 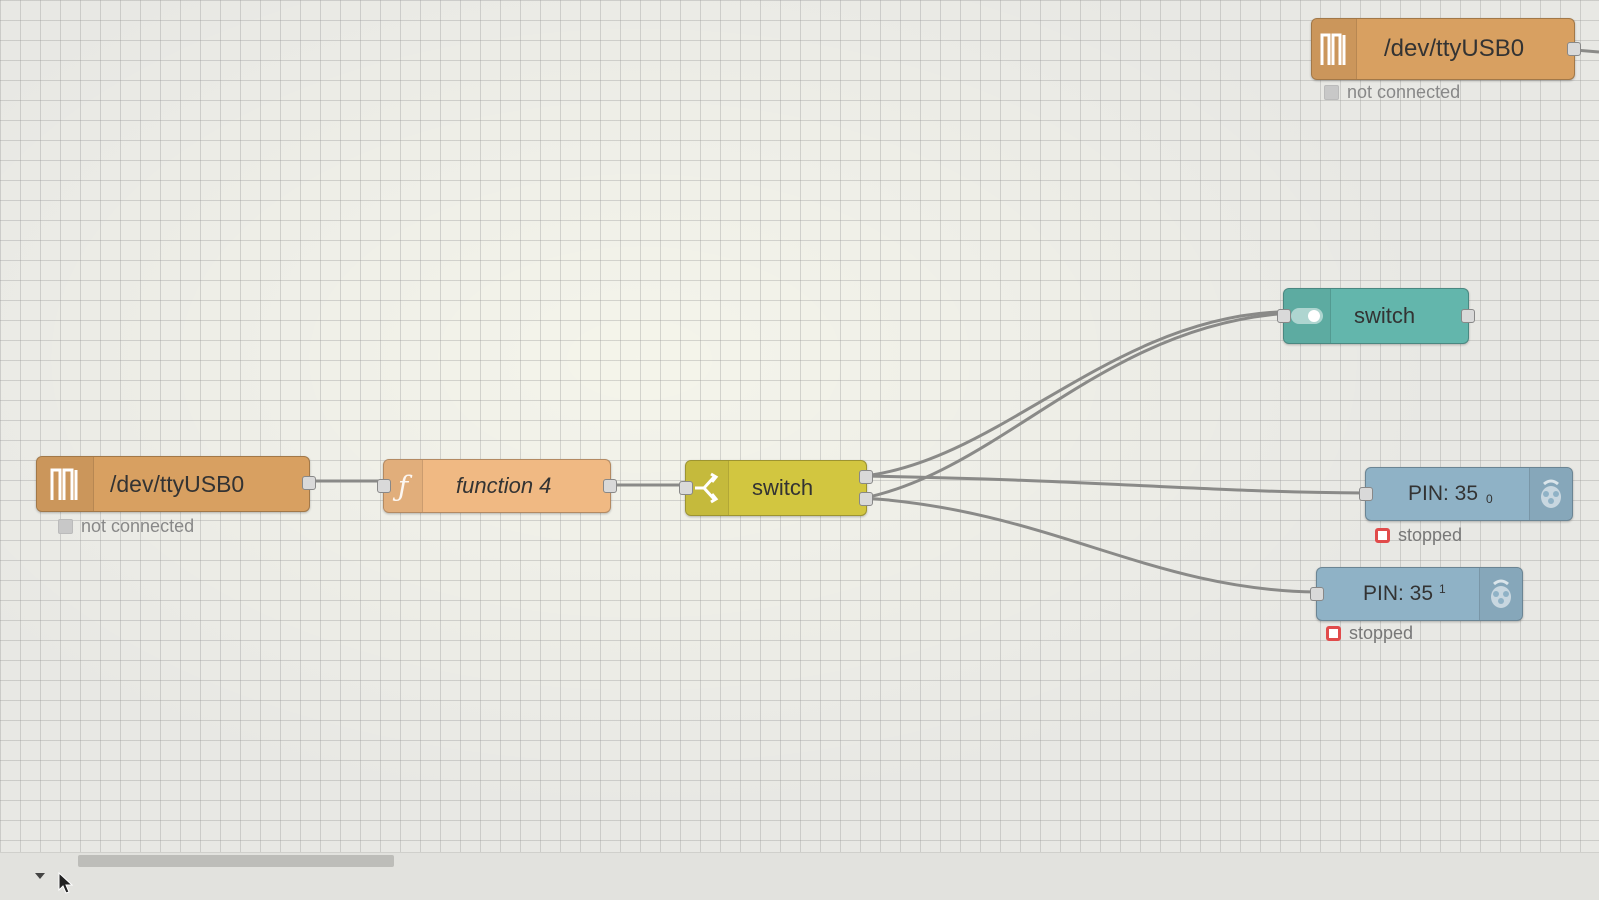 What do you see at coordinates (1071, 394) in the screenshot?
I see `wire-switch-dashboard-a` at bounding box center [1071, 394].